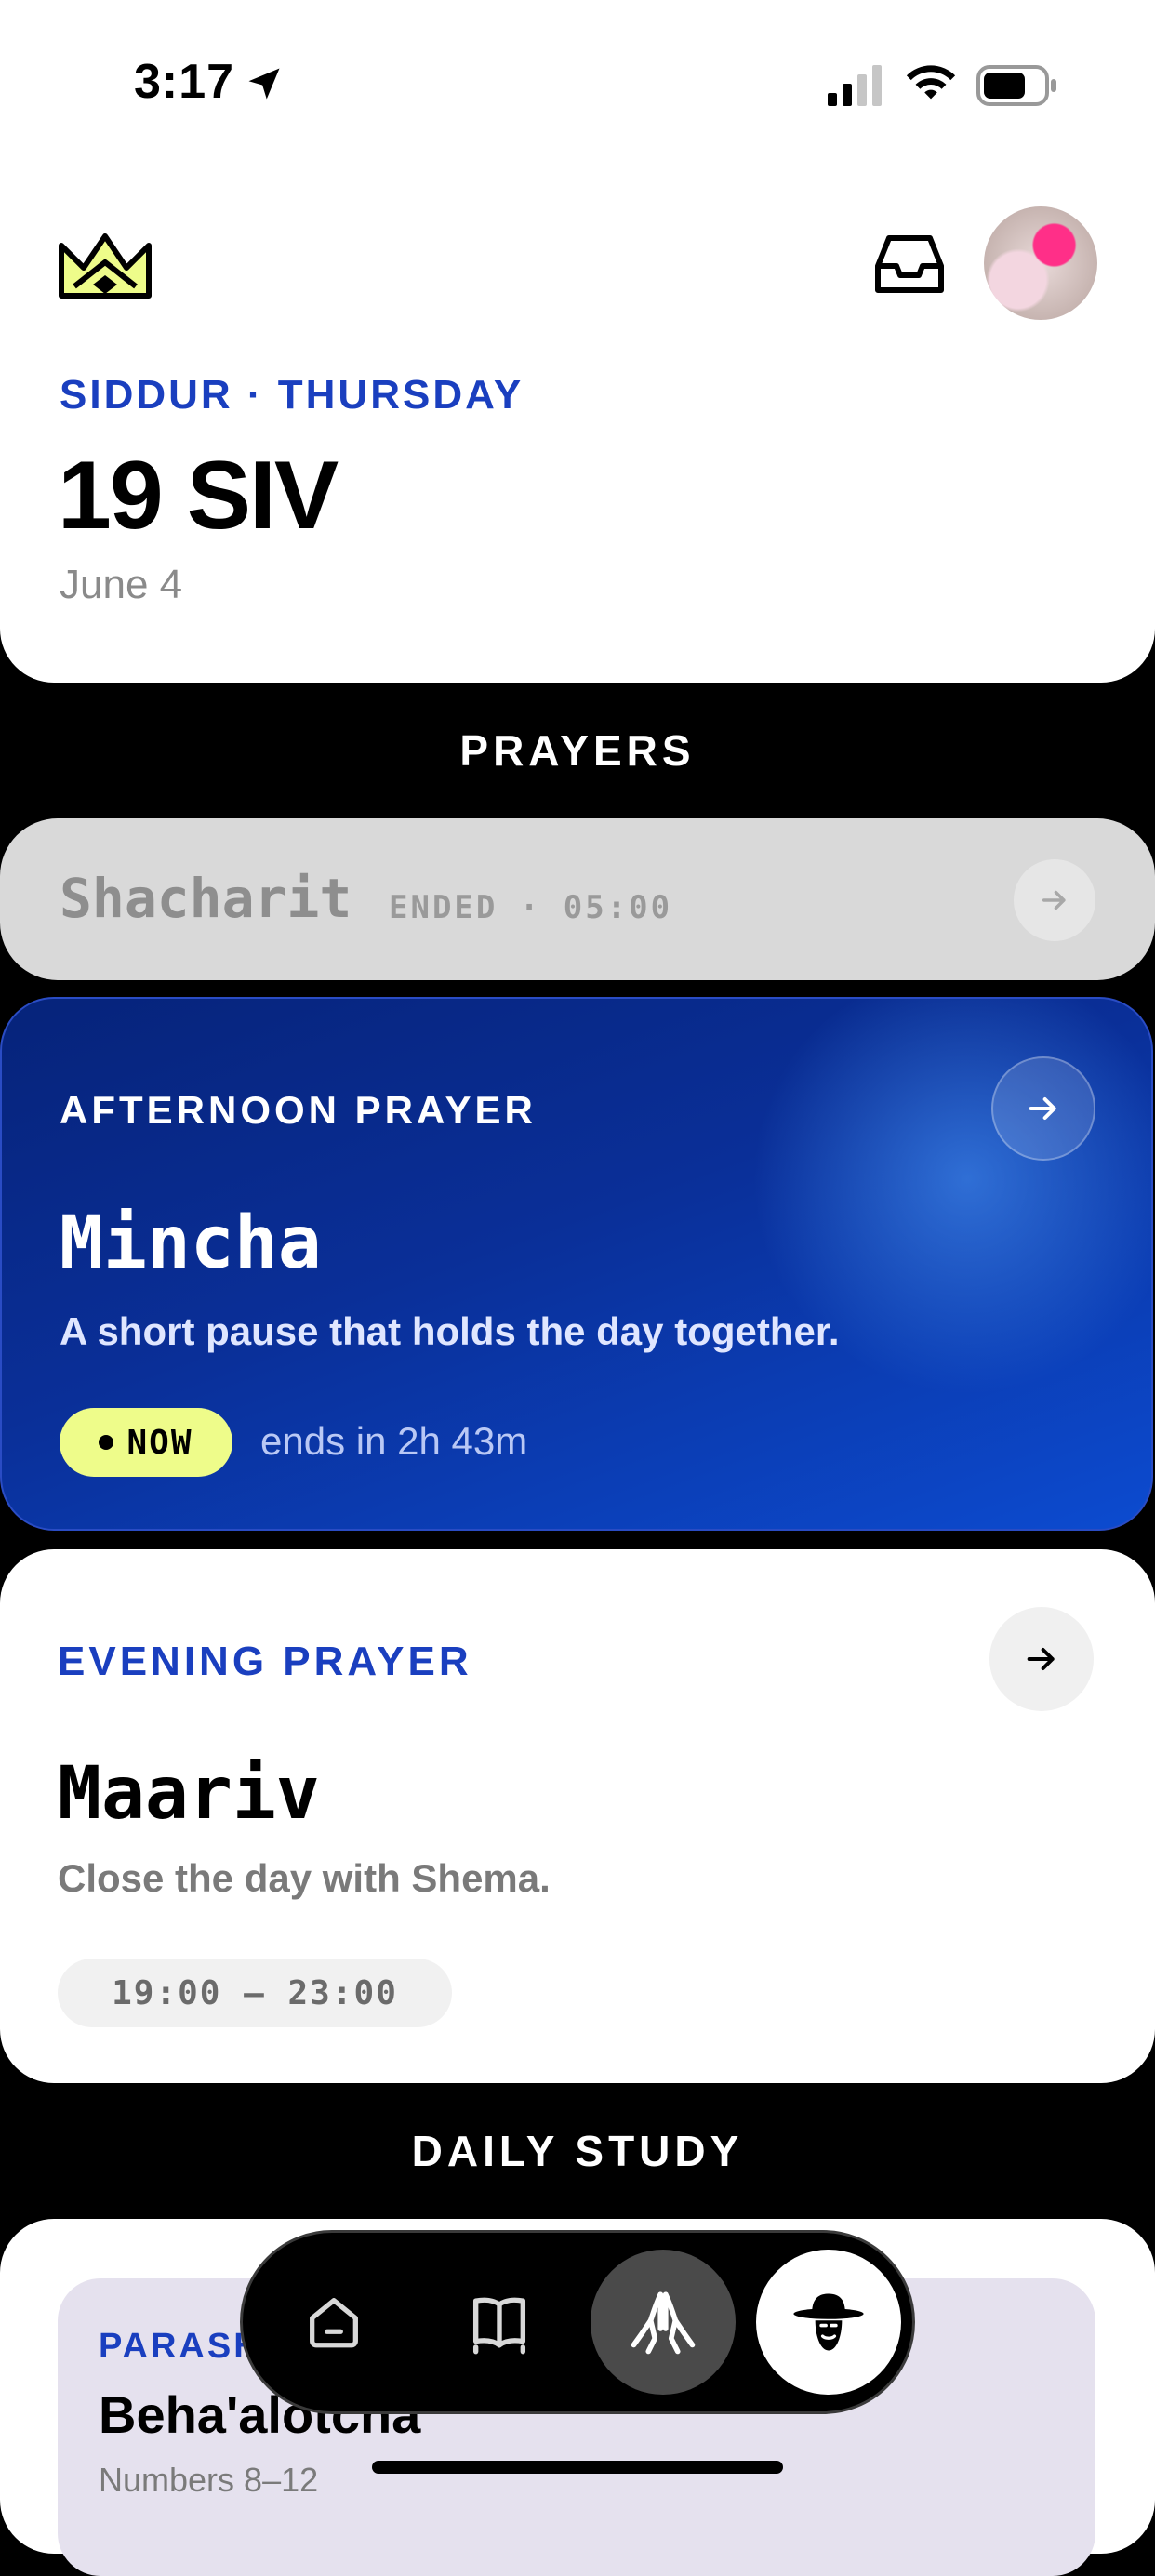 This screenshot has width=1155, height=2576. I want to click on nav-prayers-button, so click(663, 2322).